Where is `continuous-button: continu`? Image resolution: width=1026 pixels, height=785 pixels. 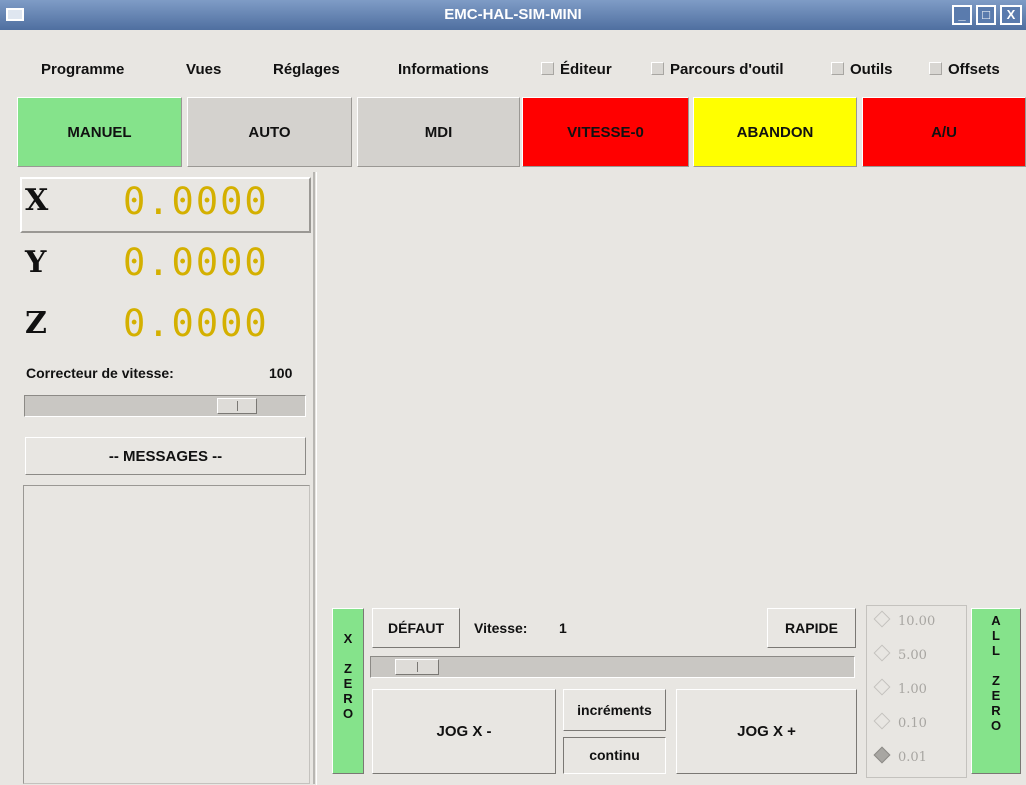
continuous-button: continu is located at coordinates (614, 755).